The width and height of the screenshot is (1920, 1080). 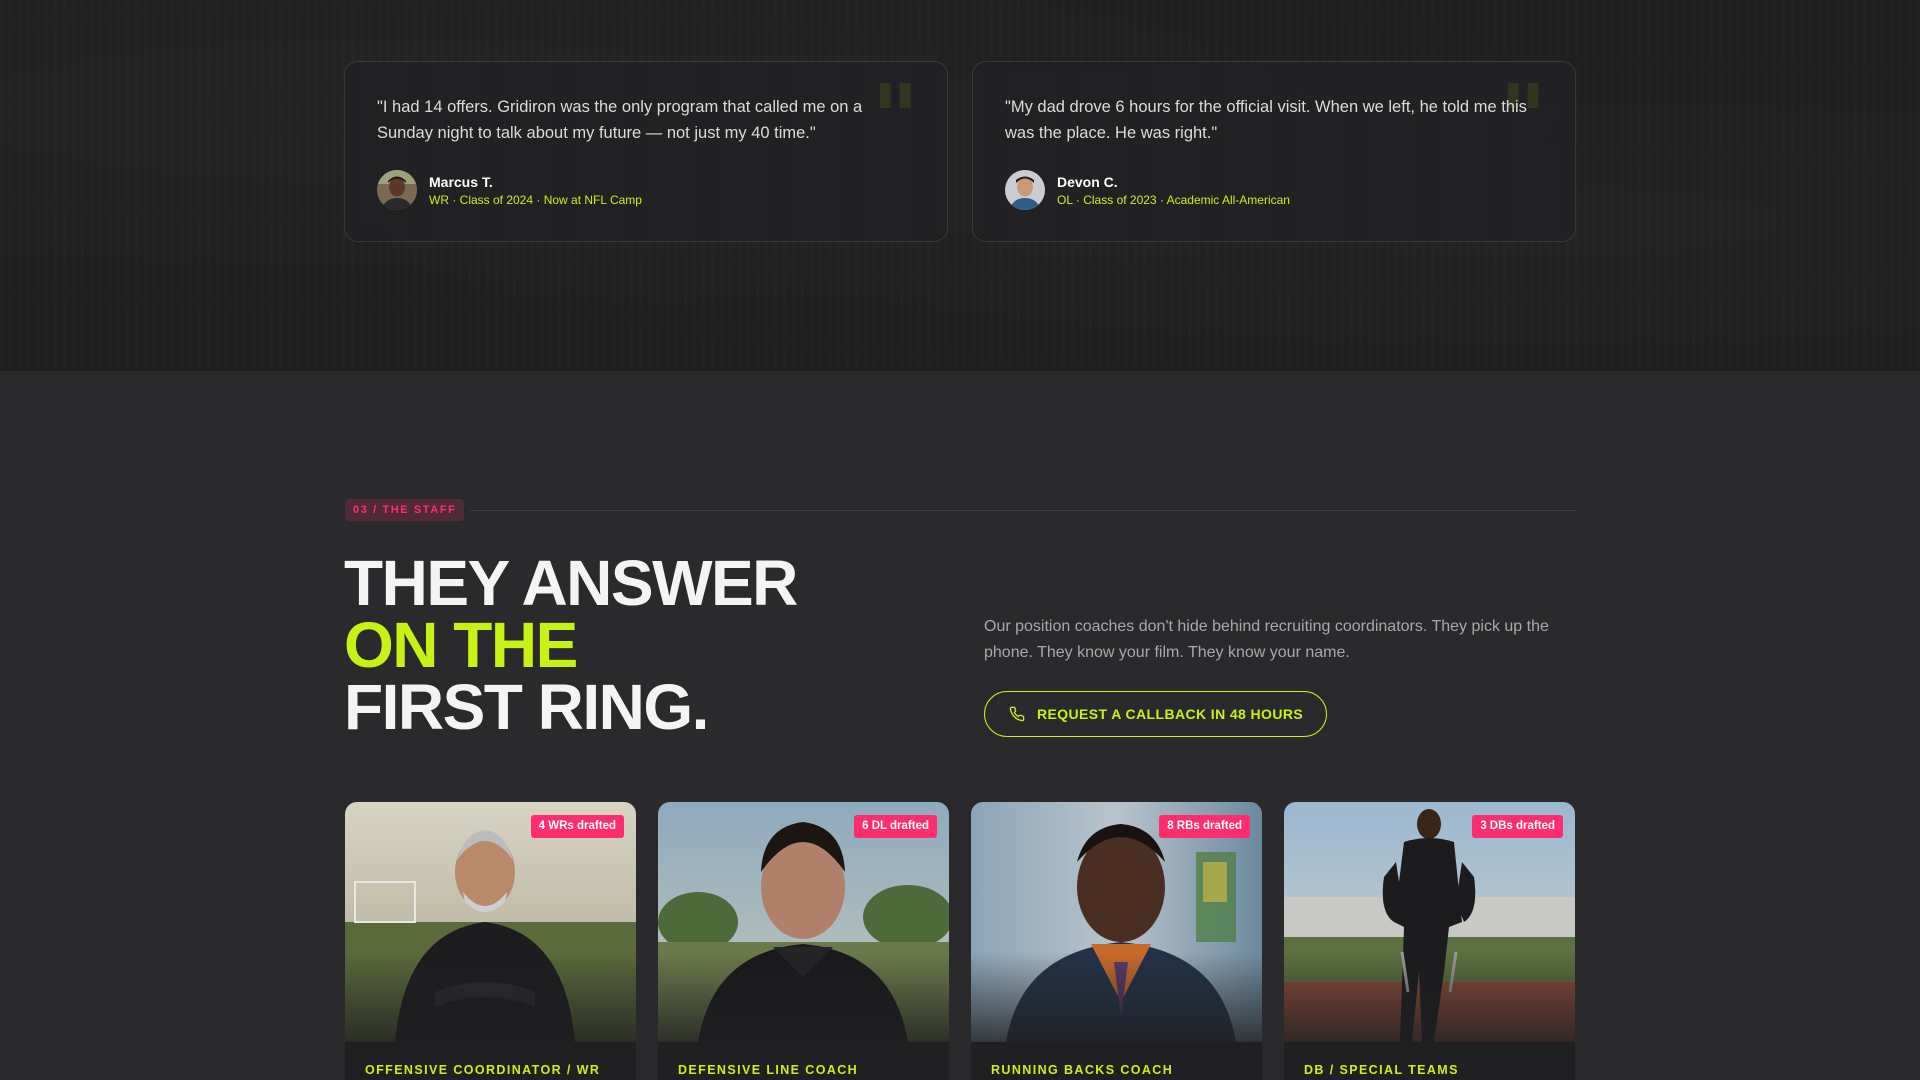 What do you see at coordinates (1204, 826) in the screenshot?
I see `status-badge: 8 RBs drafted` at bounding box center [1204, 826].